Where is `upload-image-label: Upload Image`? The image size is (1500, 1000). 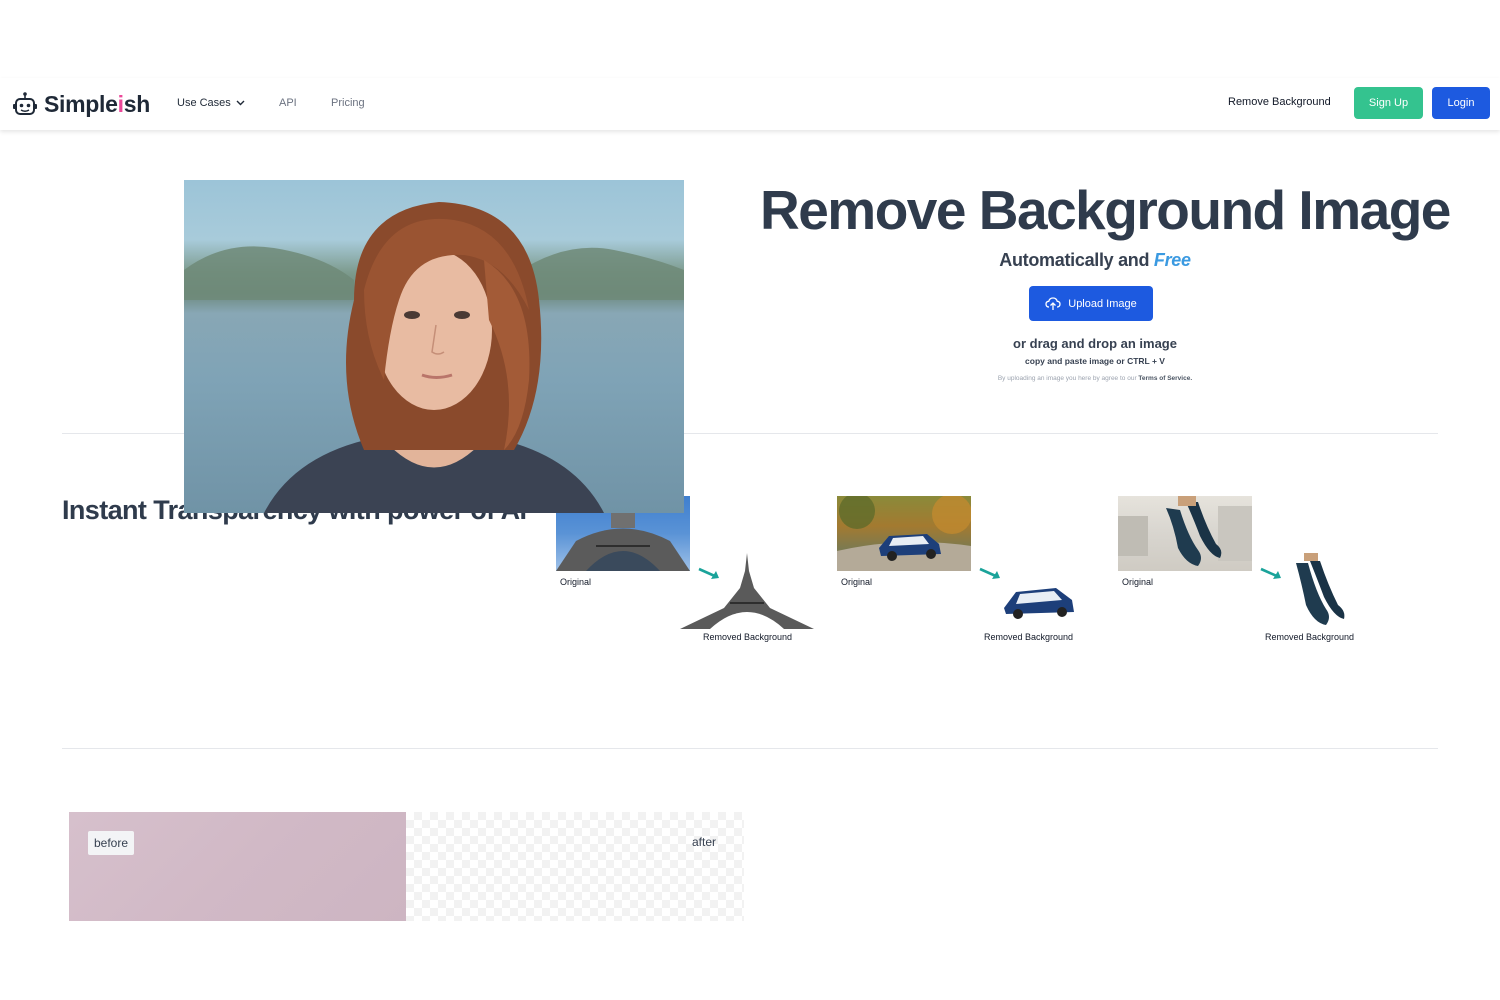 upload-image-label: Upload Image is located at coordinates (1102, 303).